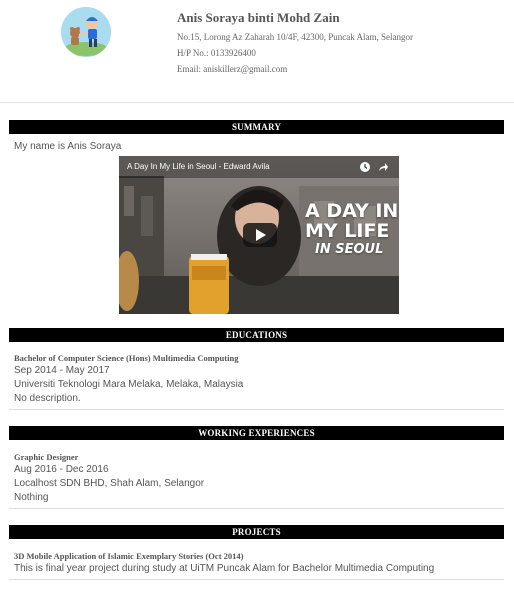 This screenshot has width=514, height=589. I want to click on profile-name: Anis Soraya binti Mohd Zain, so click(258, 17).